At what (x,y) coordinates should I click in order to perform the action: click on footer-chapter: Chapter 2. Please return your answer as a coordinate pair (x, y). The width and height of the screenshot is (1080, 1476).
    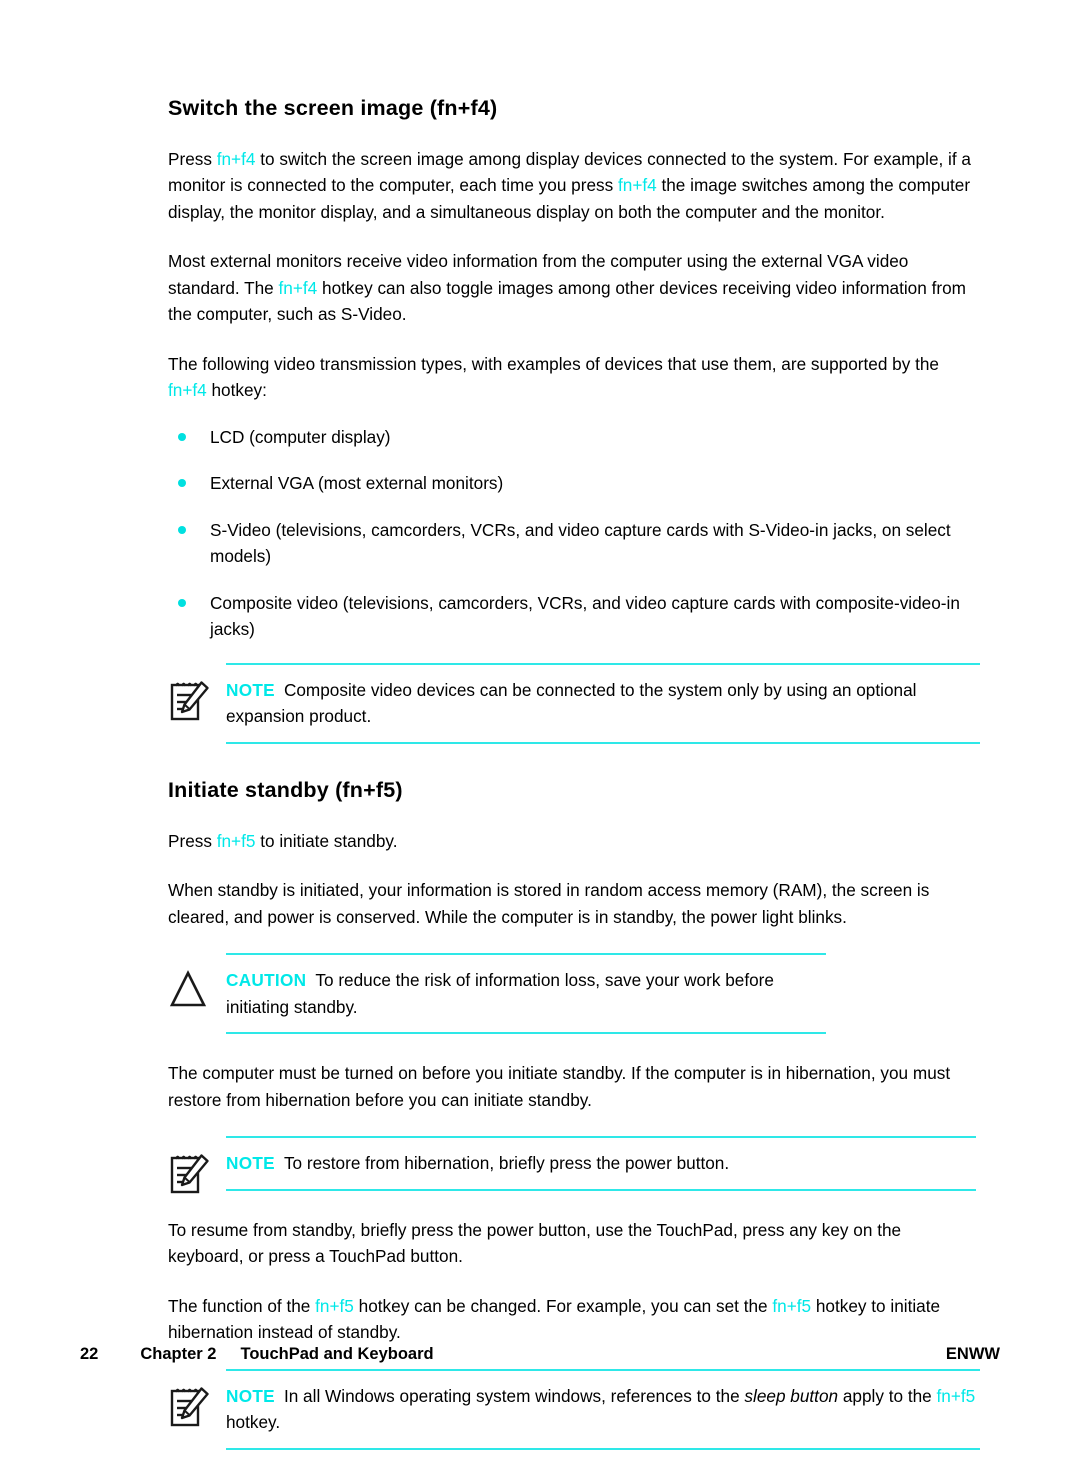
    Looking at the image, I should click on (178, 1354).